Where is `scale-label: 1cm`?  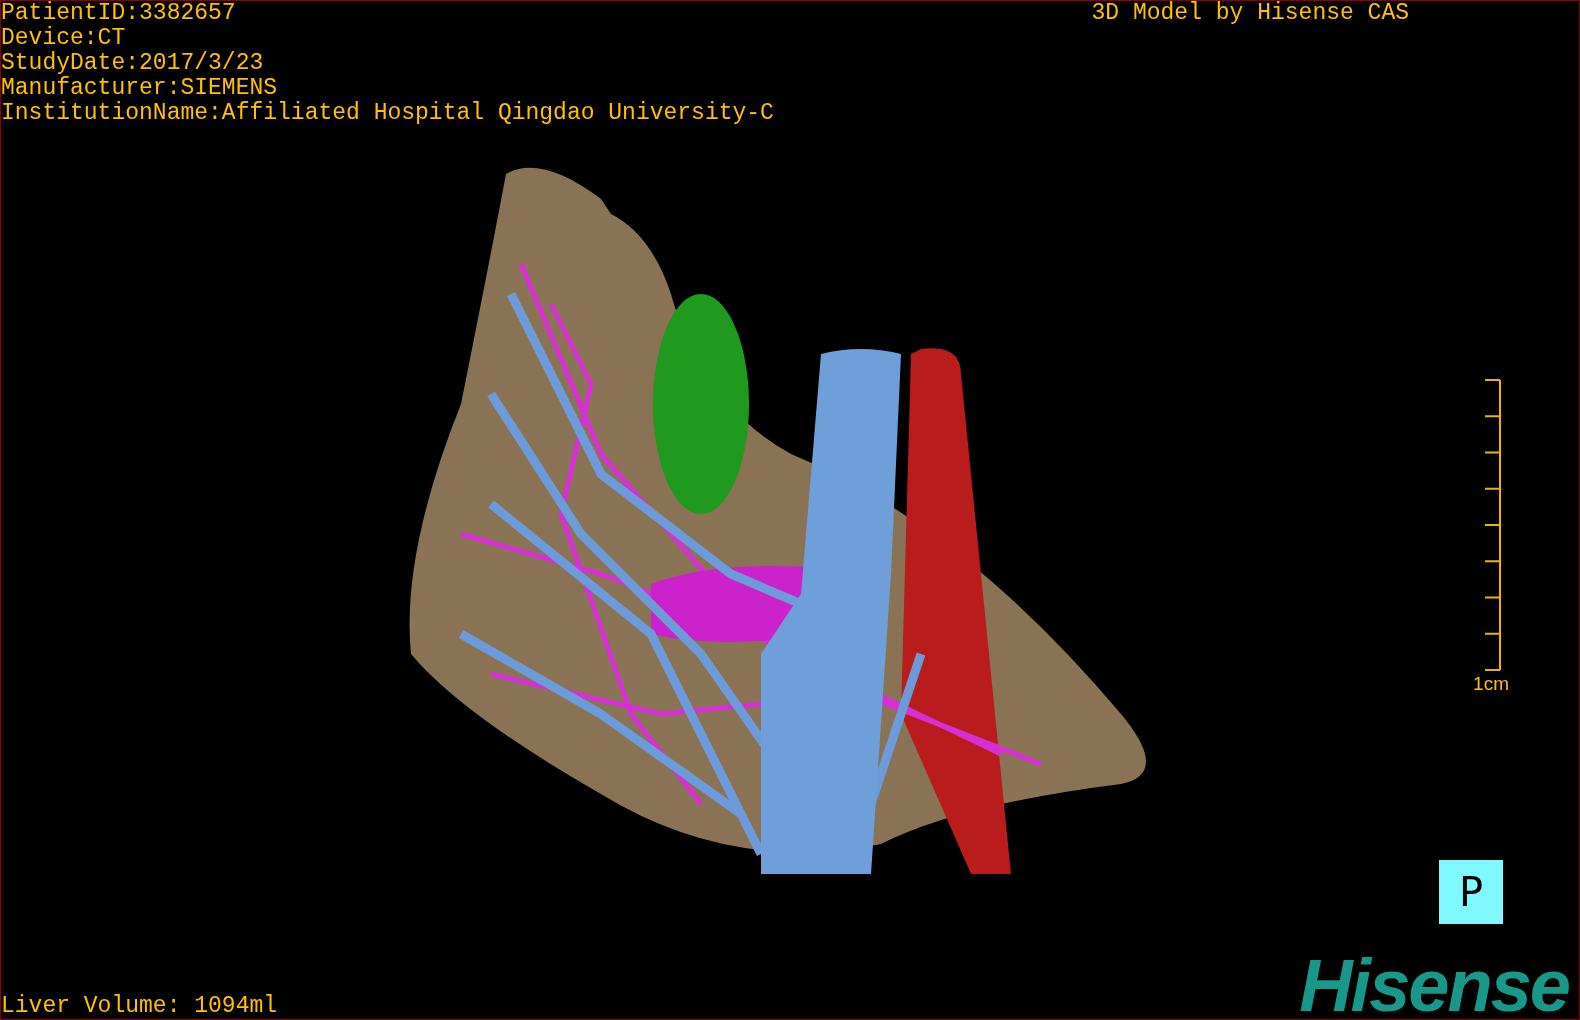
scale-label: 1cm is located at coordinates (1491, 684).